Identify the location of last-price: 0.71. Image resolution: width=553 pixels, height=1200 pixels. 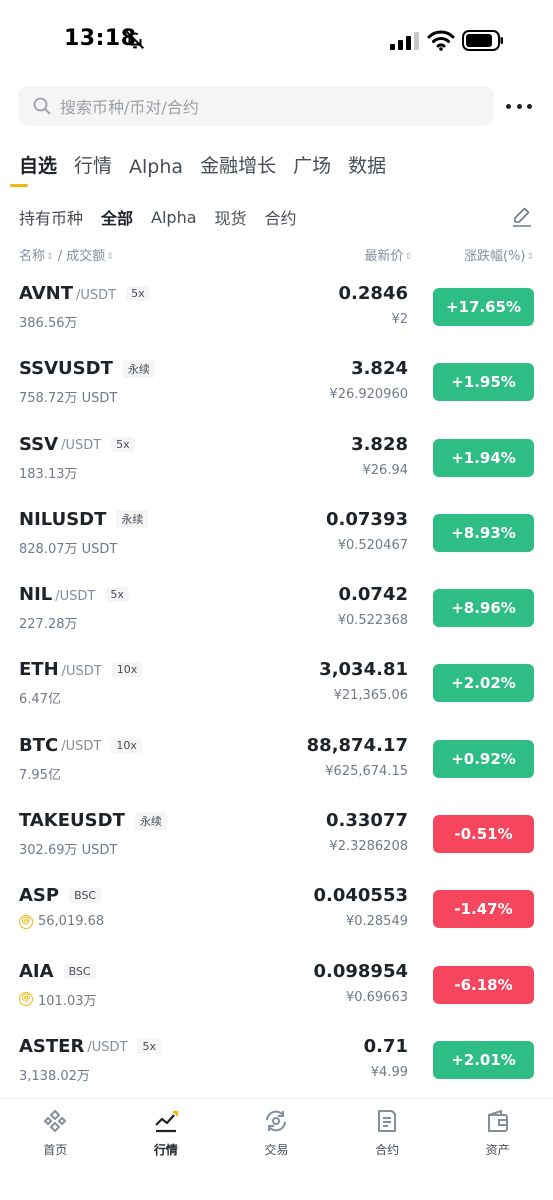
(385, 1046).